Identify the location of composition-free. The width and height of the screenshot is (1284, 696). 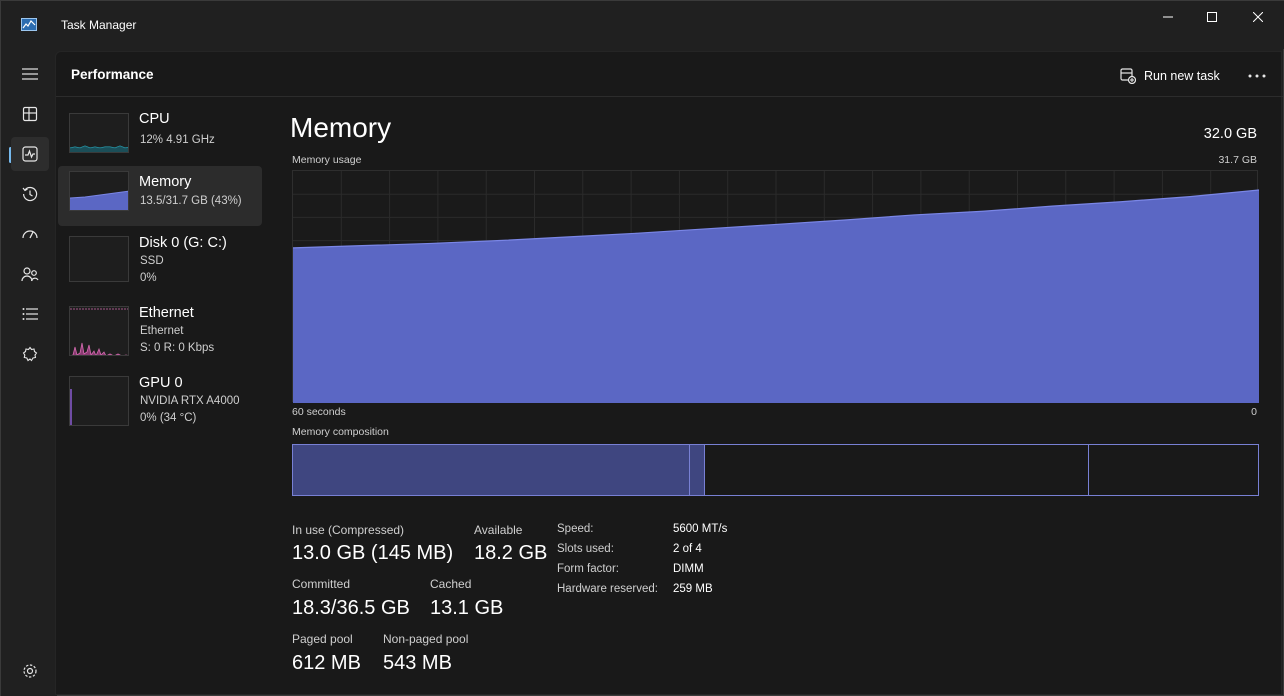
(1173, 470).